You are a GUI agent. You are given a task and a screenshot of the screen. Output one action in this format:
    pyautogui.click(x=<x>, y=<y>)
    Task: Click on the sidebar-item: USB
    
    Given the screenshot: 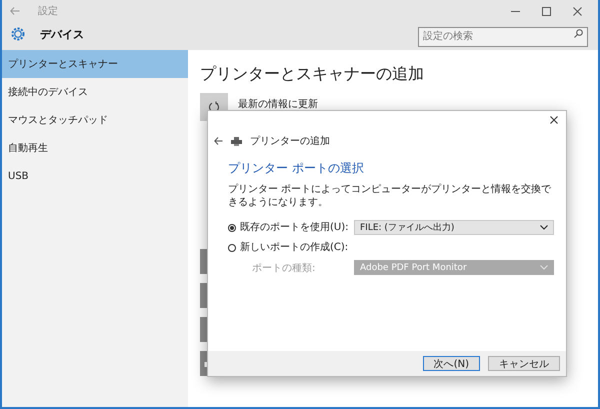 What is the action you would take?
    pyautogui.click(x=95, y=176)
    